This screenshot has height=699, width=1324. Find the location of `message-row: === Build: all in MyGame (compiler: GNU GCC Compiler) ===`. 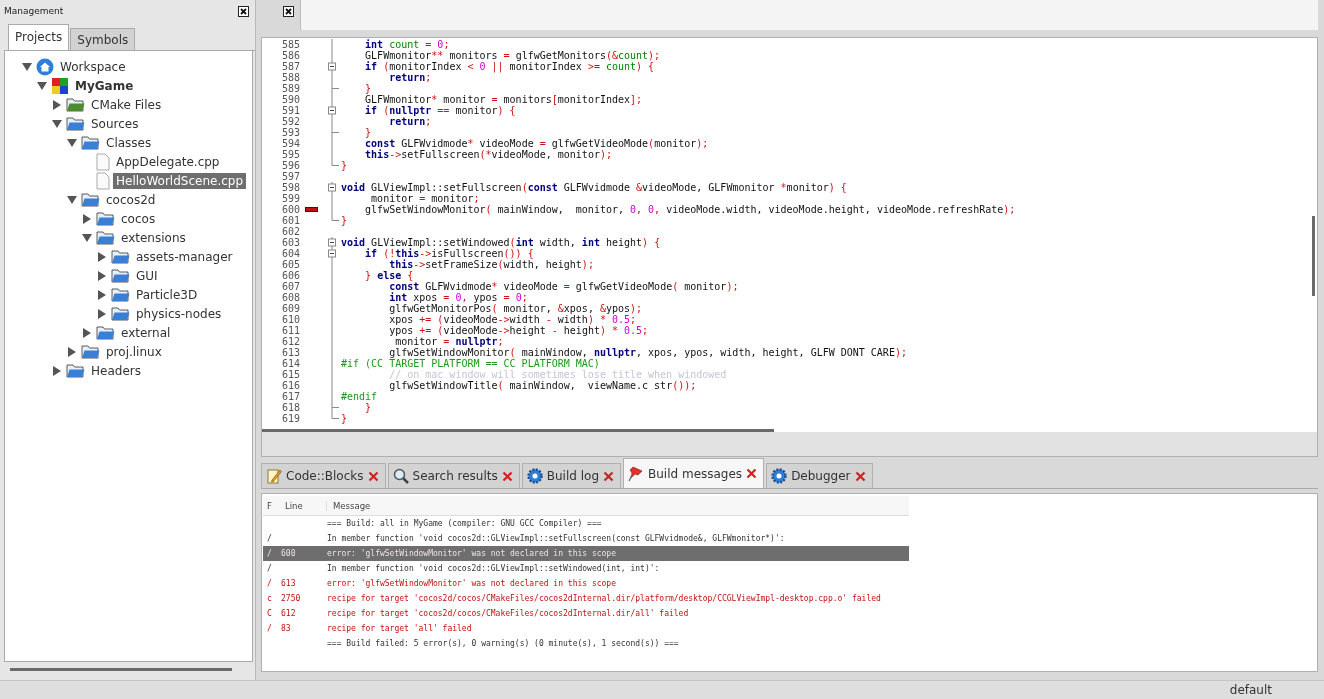

message-row: === Build: all in MyGame (compiler: GNU GCC Compiler) === is located at coordinates (586, 523).